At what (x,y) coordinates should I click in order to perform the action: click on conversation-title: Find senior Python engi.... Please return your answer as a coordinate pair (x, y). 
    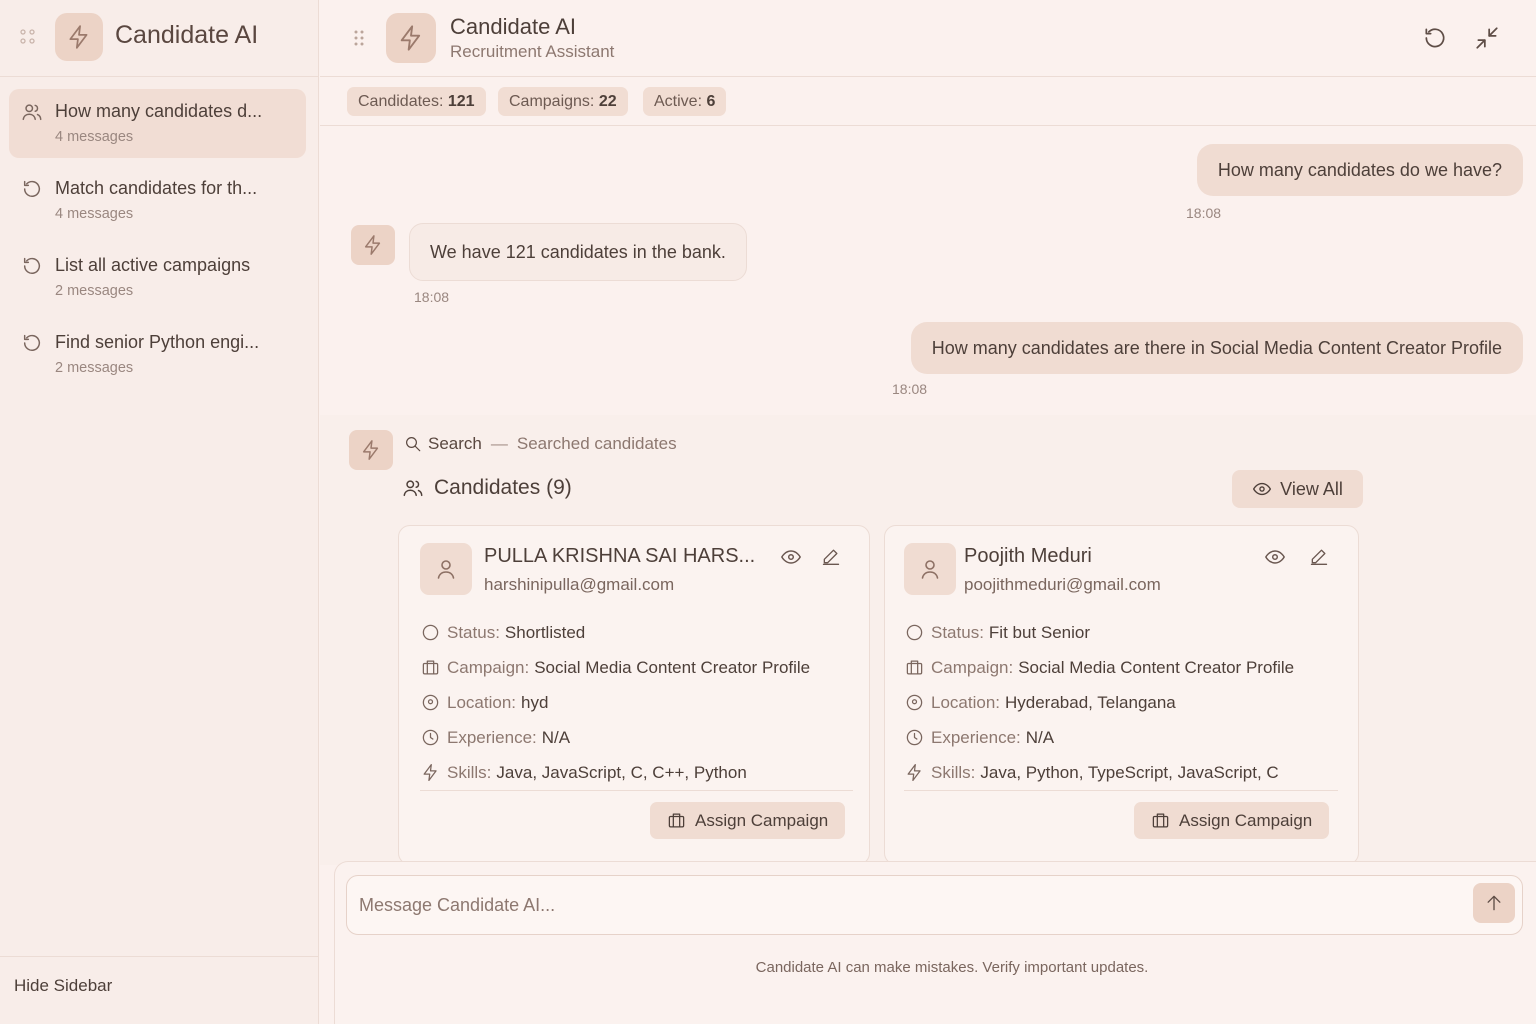
    Looking at the image, I should click on (157, 342).